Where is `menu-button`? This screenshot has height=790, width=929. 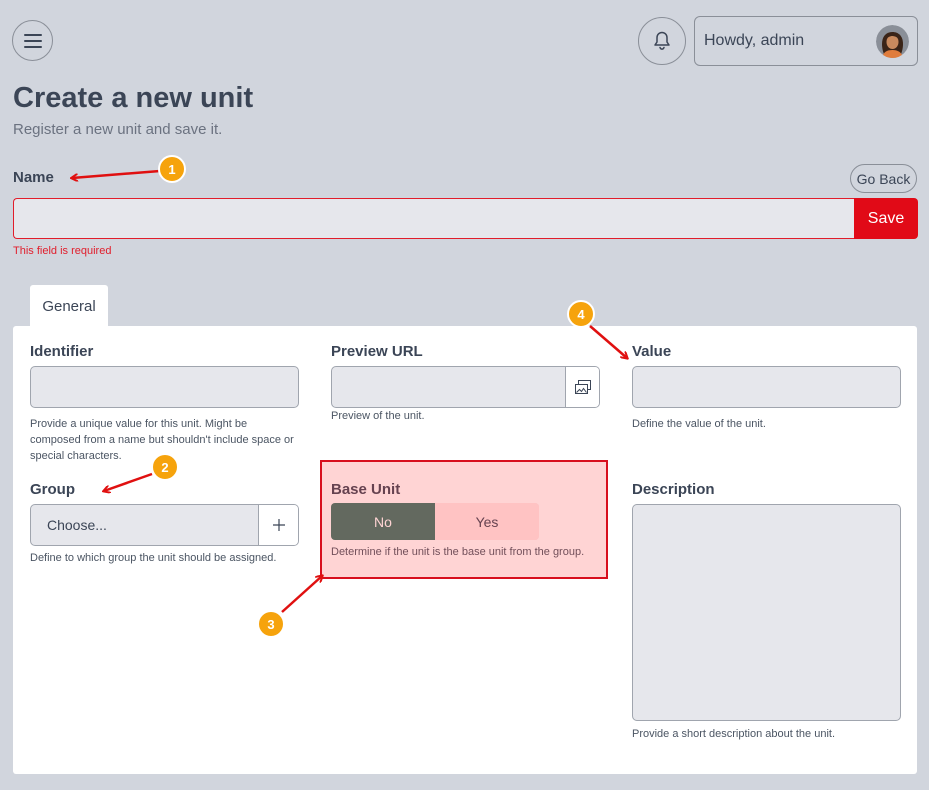
menu-button is located at coordinates (32, 40).